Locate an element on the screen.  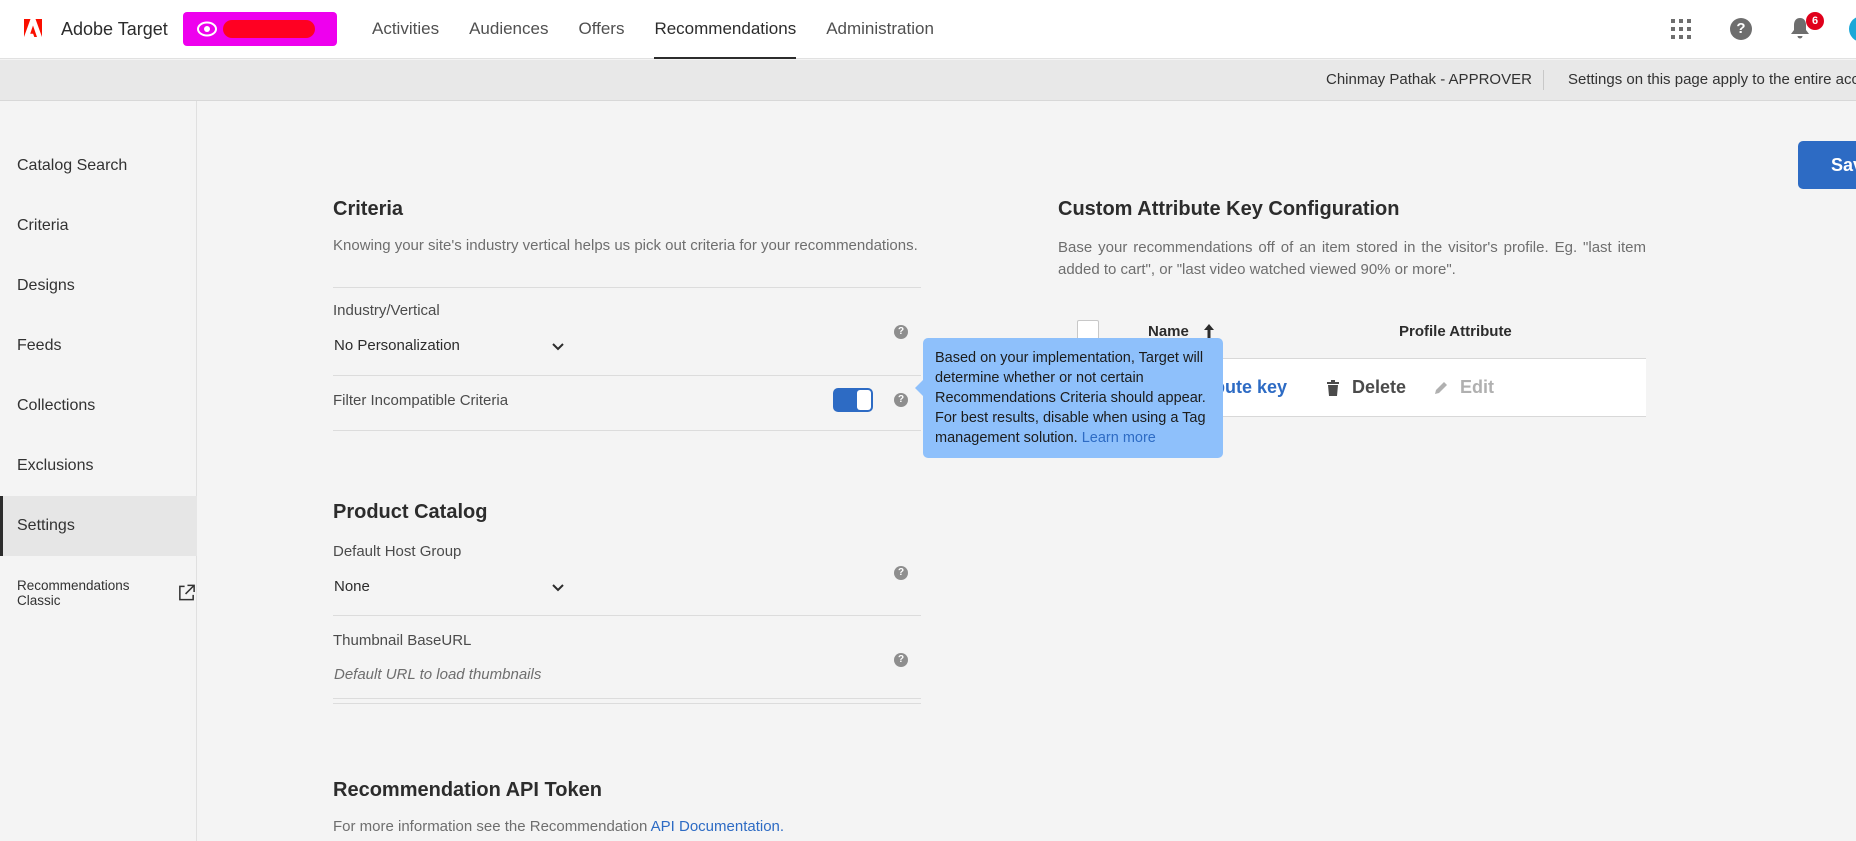
default-host-group-select: None is located at coordinates (450, 589).